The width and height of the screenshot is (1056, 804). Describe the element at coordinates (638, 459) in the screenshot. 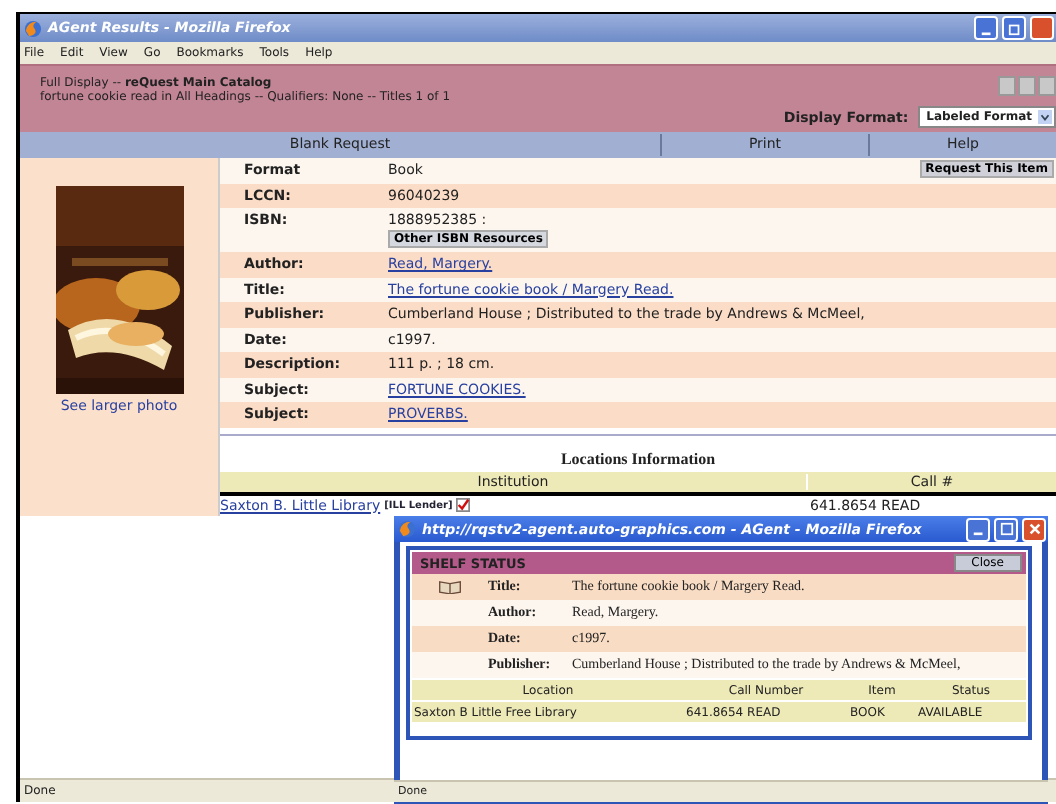

I see `locations-heading: Locations Information` at that location.